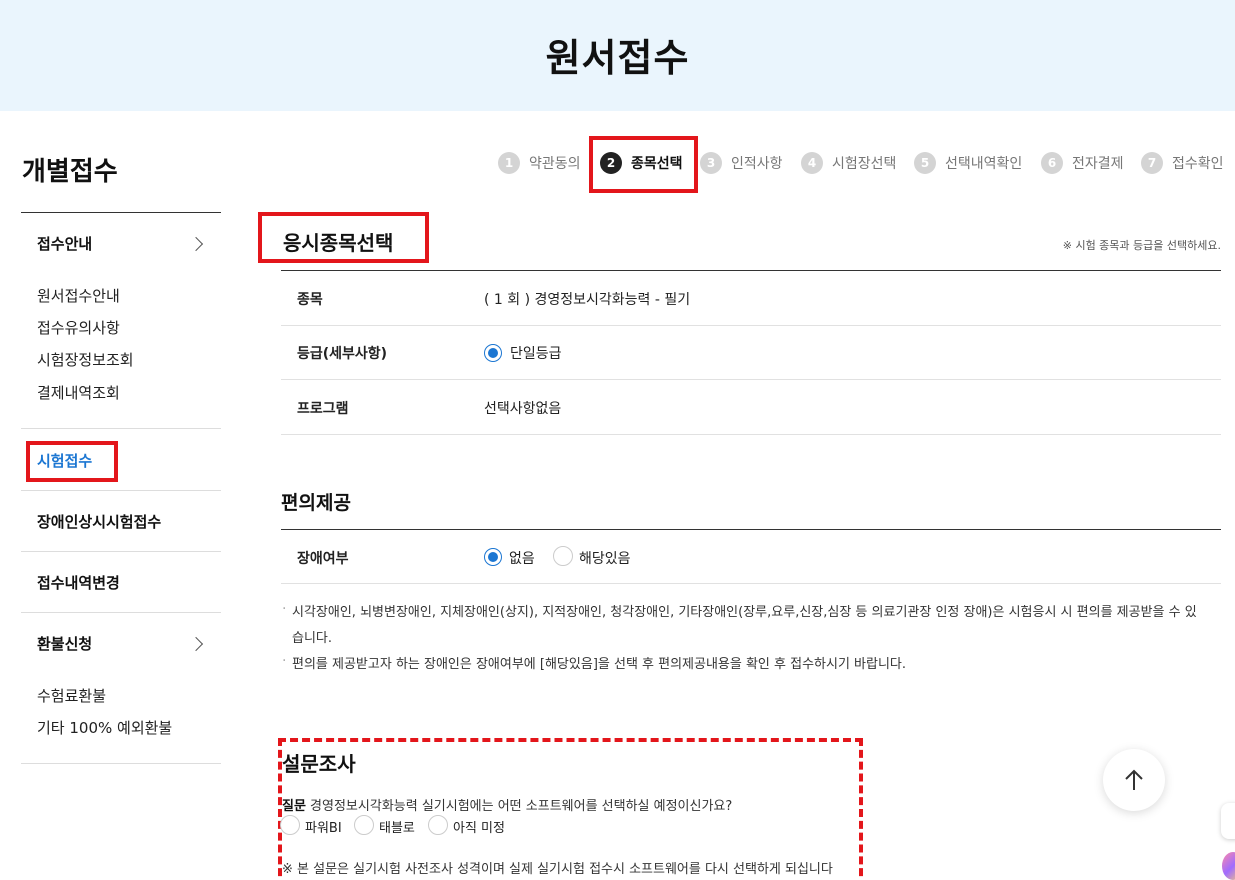 Image resolution: width=1235 pixels, height=880 pixels. I want to click on row-value-event: ( 1 회 ) 경영정보시각화능력 - 필기, so click(587, 300).